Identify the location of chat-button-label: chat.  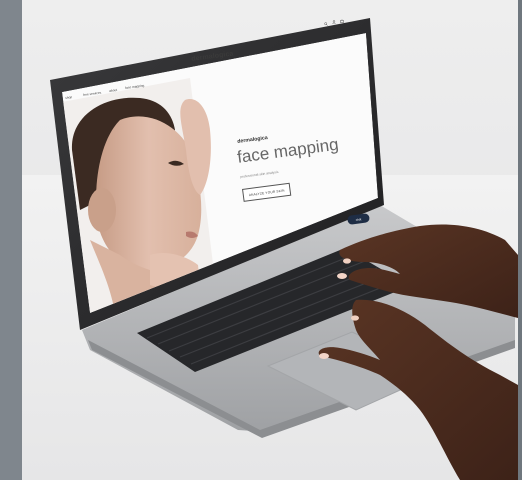
(358, 219).